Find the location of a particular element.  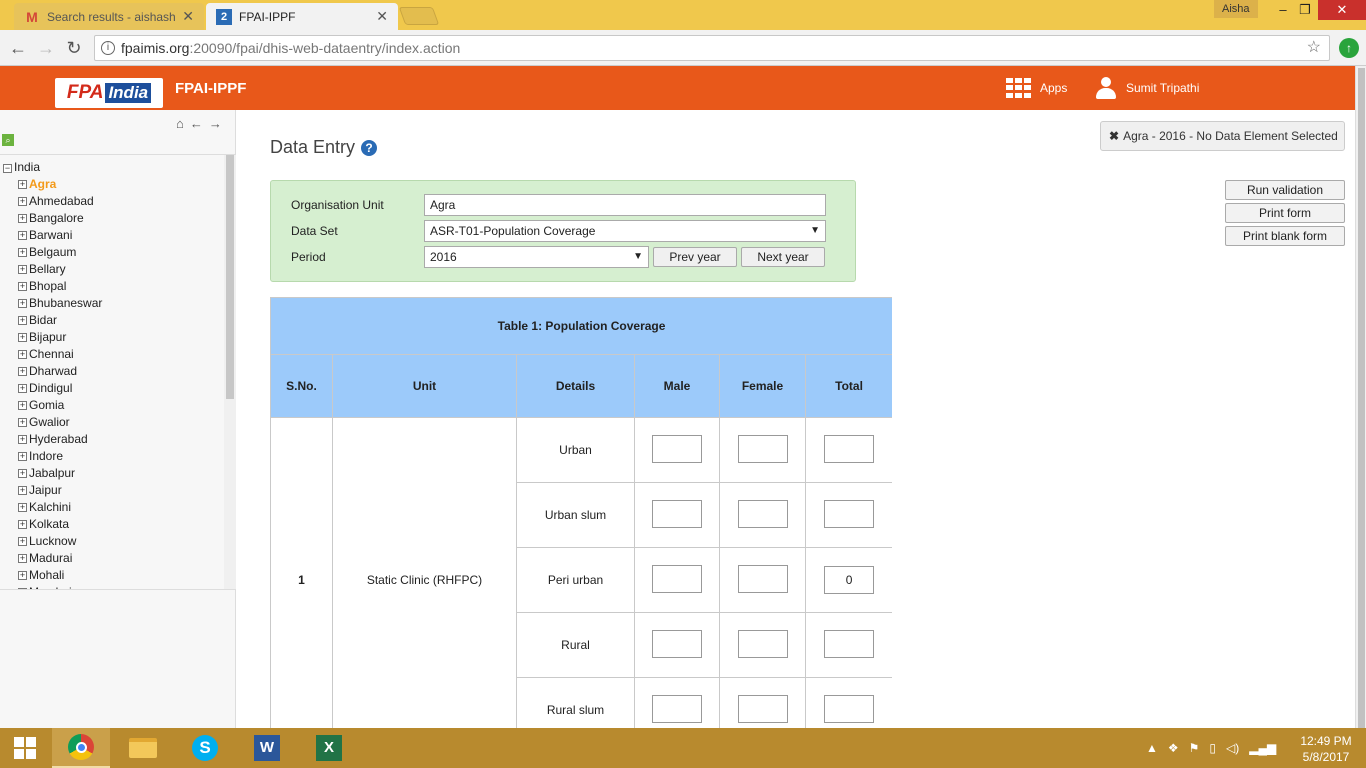

tree-node: + Bellary is located at coordinates (60, 269).